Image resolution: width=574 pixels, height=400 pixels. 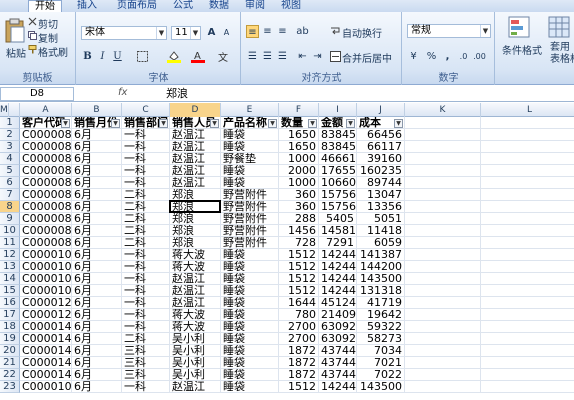 I want to click on orientation-button: ab, so click(x=302, y=31).